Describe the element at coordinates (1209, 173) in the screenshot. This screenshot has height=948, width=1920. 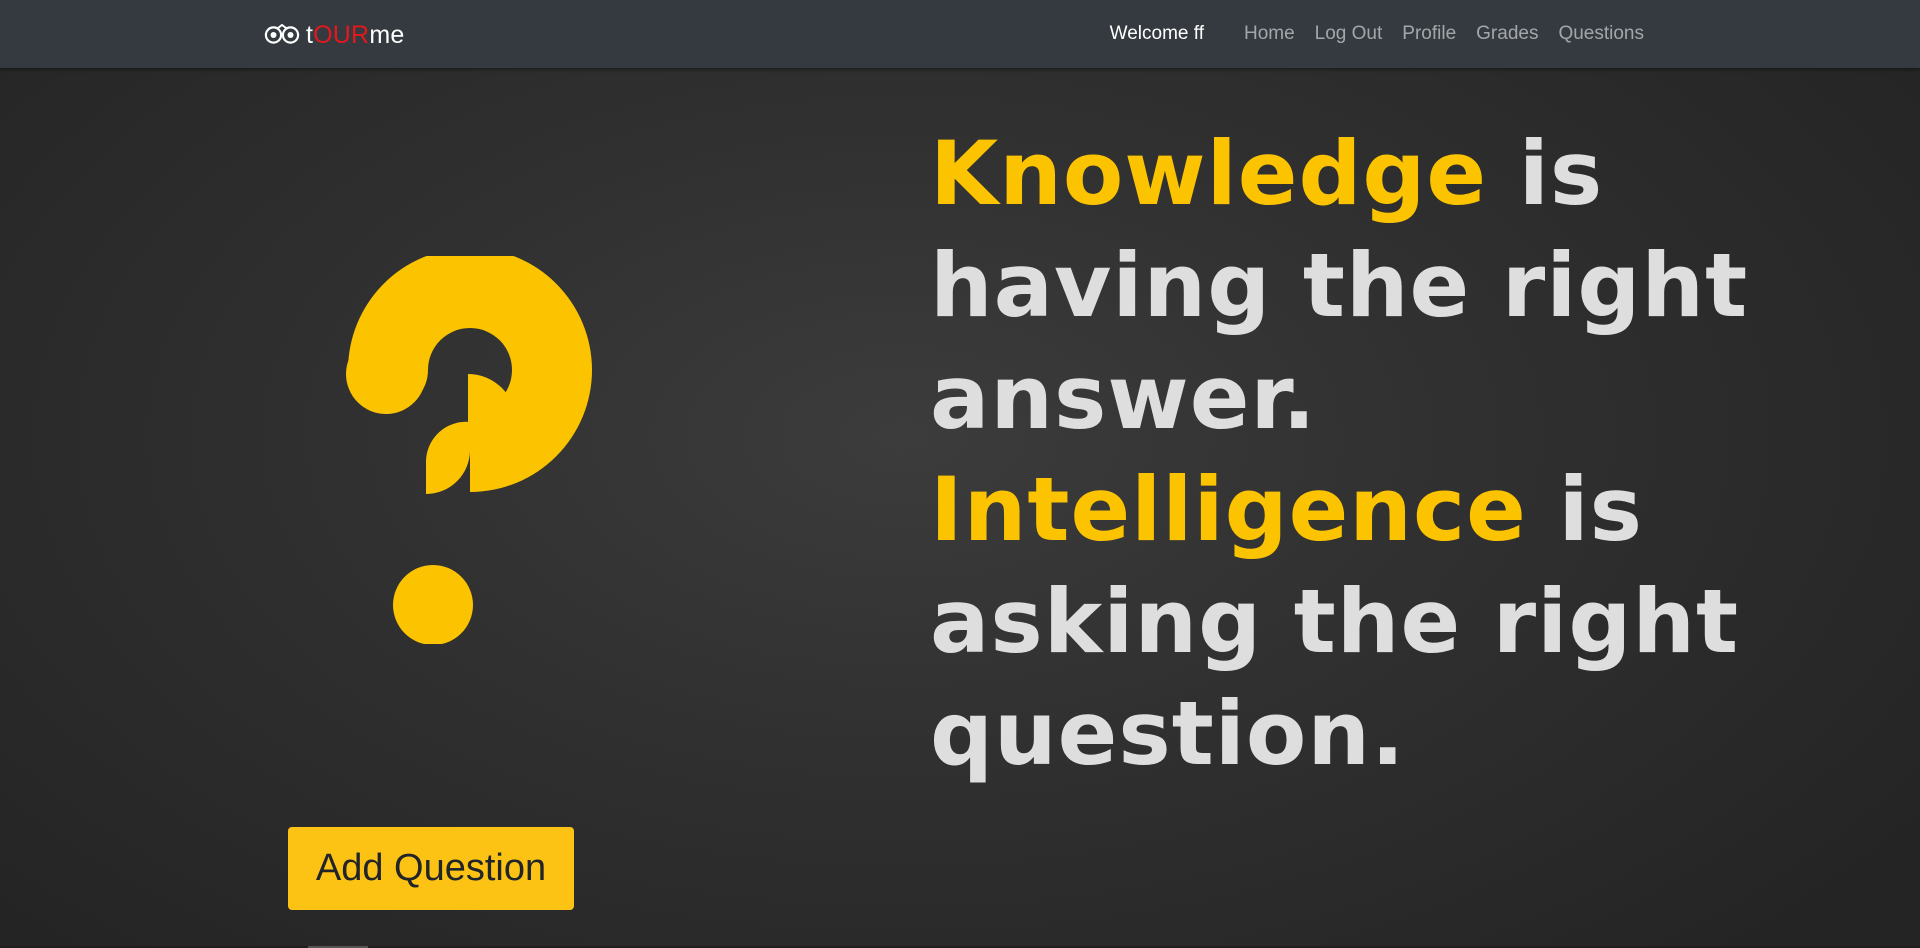
I see `quote-highlight-knowledge: Knowledge` at that location.